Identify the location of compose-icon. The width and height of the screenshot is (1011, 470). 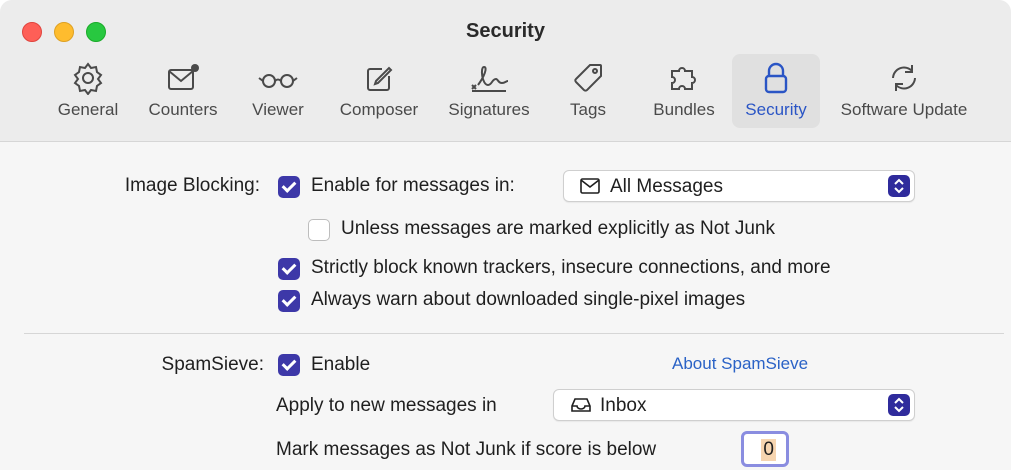
(379, 78).